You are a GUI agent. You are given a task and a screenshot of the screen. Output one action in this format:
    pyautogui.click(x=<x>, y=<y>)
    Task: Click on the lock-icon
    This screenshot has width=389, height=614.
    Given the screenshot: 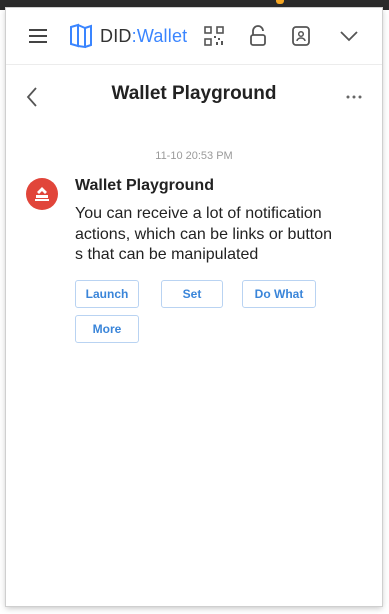 What is the action you would take?
    pyautogui.click(x=258, y=36)
    